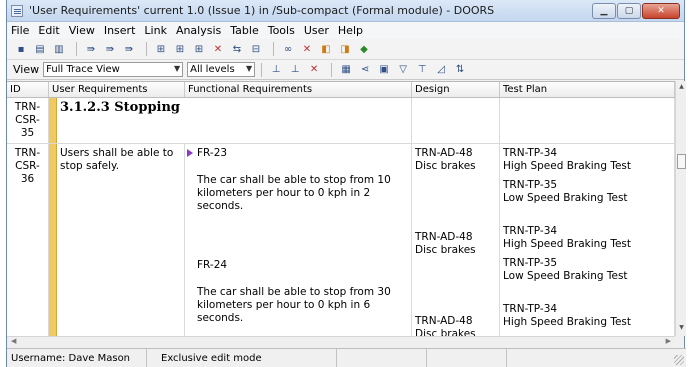 Image resolution: width=696 pixels, height=367 pixels. What do you see at coordinates (53, 240) in the screenshot?
I see `level-bar` at bounding box center [53, 240].